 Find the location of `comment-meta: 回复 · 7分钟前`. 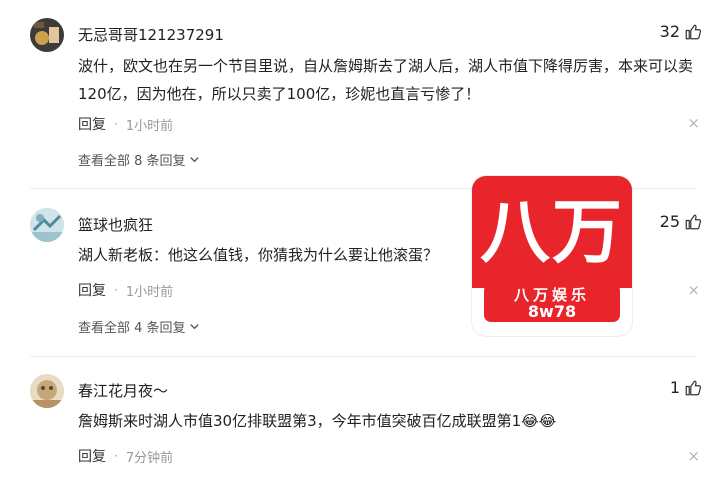

comment-meta: 回复 · 7分钟前 is located at coordinates (125, 456).